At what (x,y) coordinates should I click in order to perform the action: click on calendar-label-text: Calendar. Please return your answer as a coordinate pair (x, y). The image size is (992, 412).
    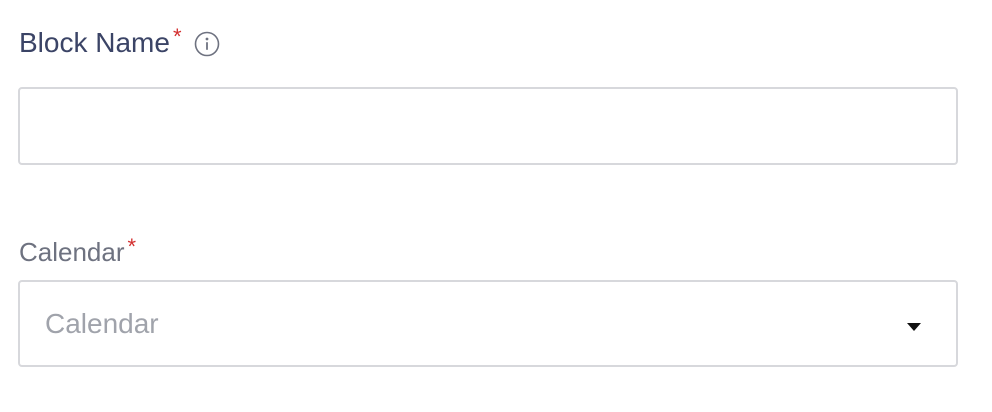
    Looking at the image, I should click on (72, 252).